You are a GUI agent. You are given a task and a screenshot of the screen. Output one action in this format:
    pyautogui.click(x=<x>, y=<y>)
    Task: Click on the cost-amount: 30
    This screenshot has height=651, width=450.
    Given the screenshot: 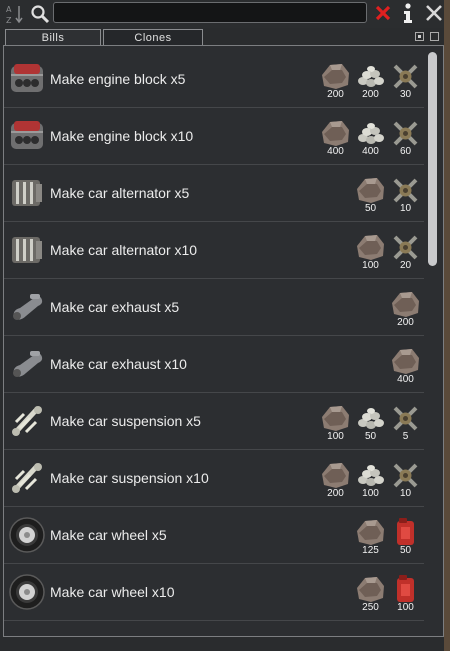 What is the action you would take?
    pyautogui.click(x=405, y=94)
    